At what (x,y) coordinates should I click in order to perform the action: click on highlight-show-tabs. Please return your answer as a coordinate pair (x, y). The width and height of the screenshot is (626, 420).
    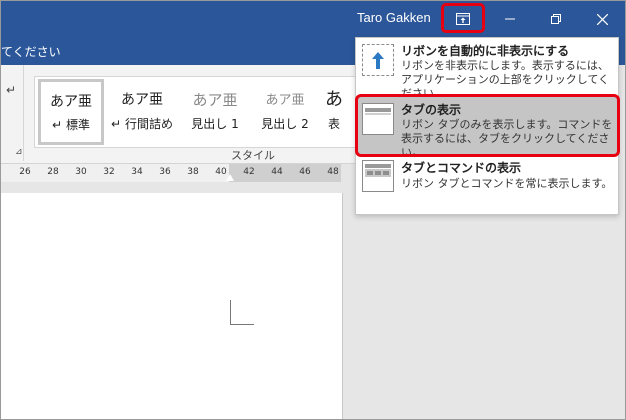
    Looking at the image, I should click on (487, 125).